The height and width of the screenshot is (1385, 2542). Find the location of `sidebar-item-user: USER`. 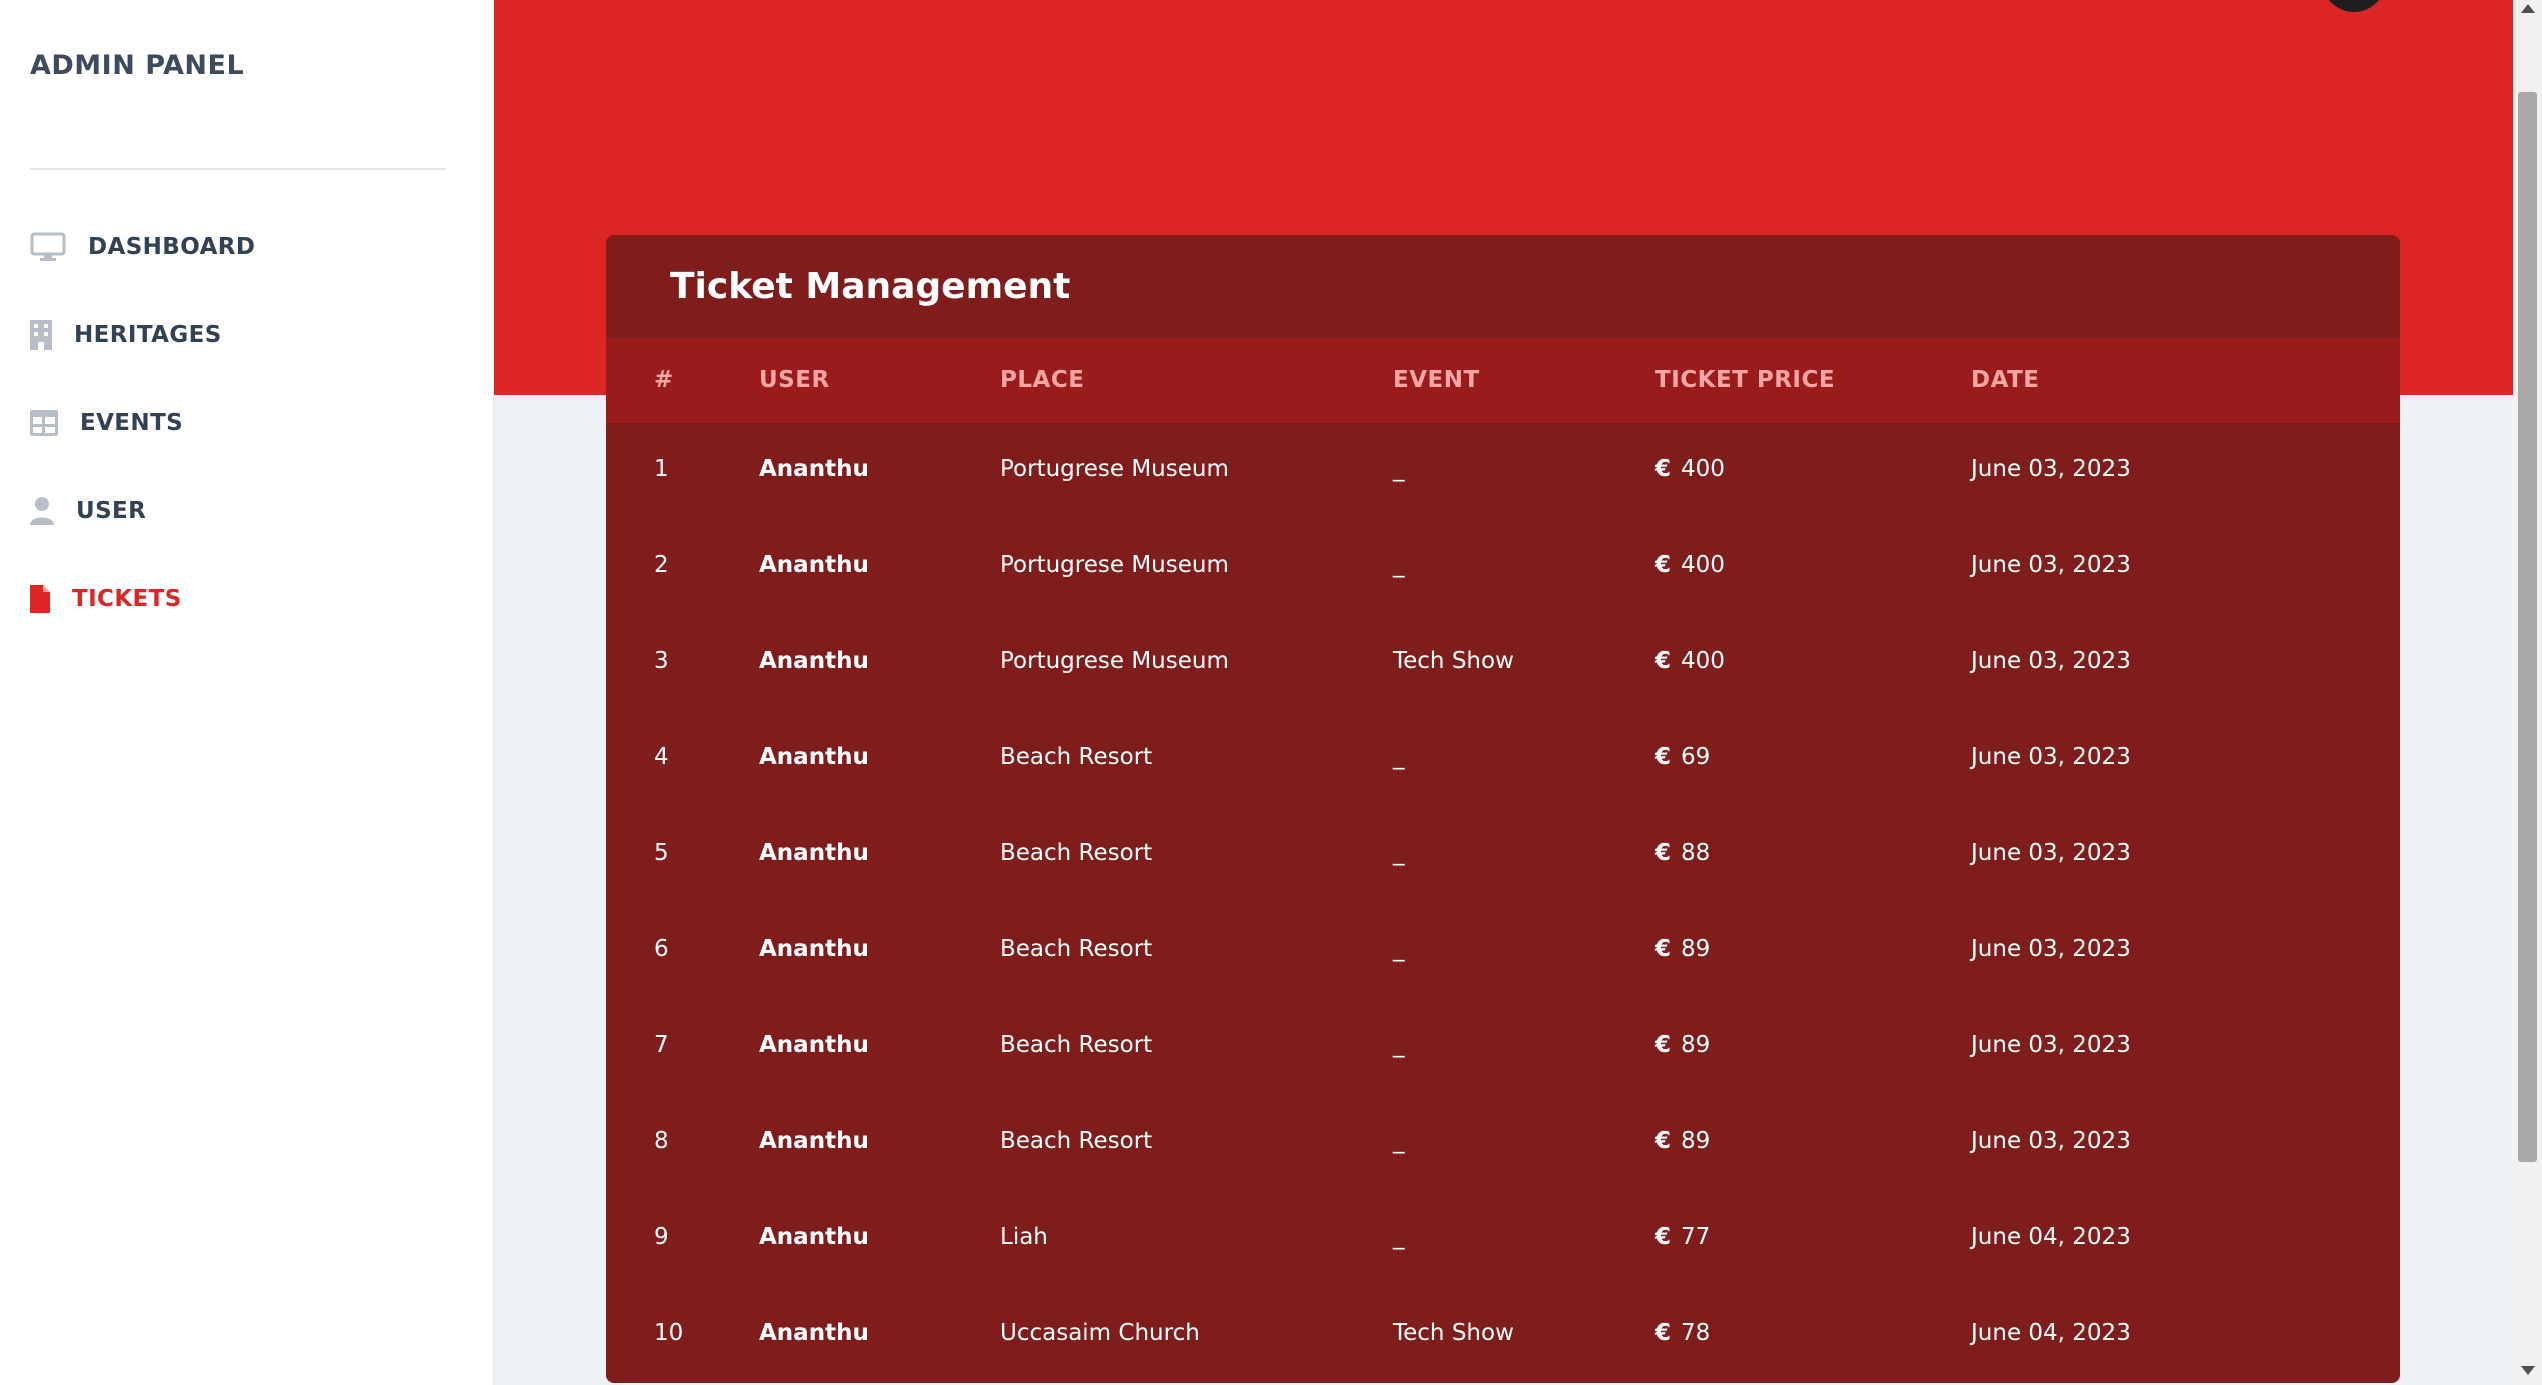

sidebar-item-user: USER is located at coordinates (88, 511).